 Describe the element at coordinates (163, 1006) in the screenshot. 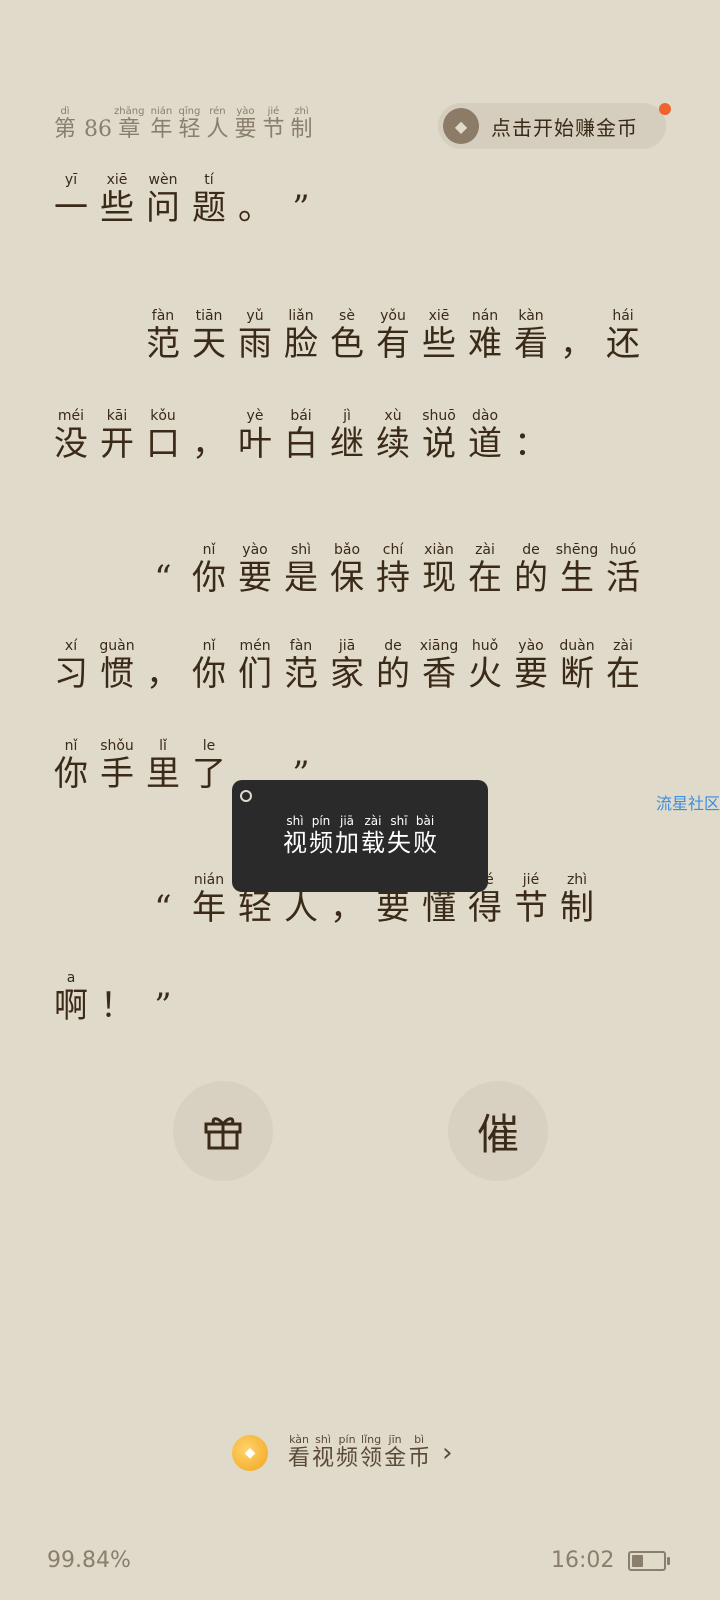

I see `hanzi: ”` at that location.